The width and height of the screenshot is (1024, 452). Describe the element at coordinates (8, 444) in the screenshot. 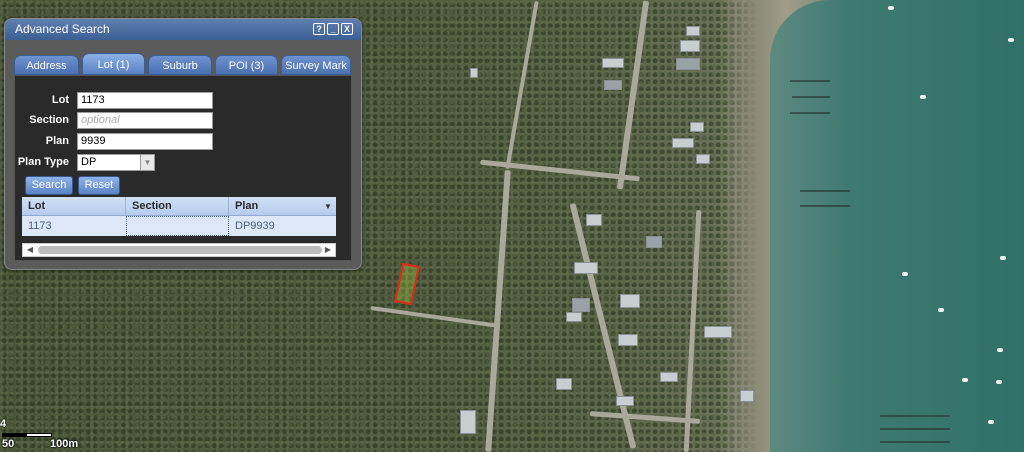

I see `scale-left-label: 50` at that location.